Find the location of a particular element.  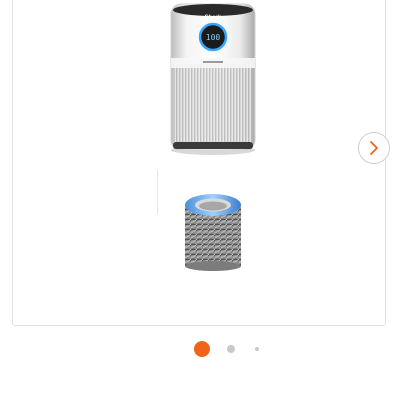

product-image: 100 Shark is located at coordinates (213, 137).